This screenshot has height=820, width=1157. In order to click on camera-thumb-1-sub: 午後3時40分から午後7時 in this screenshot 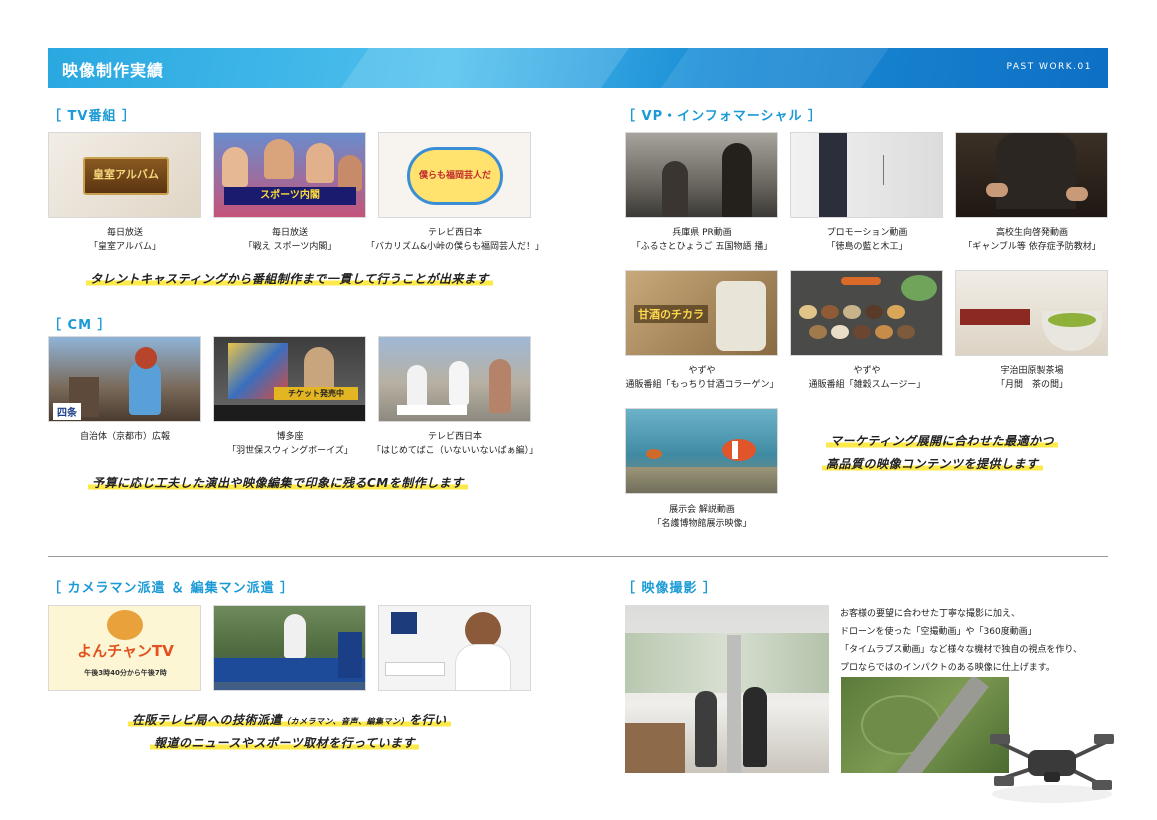, I will do `click(125, 673)`.